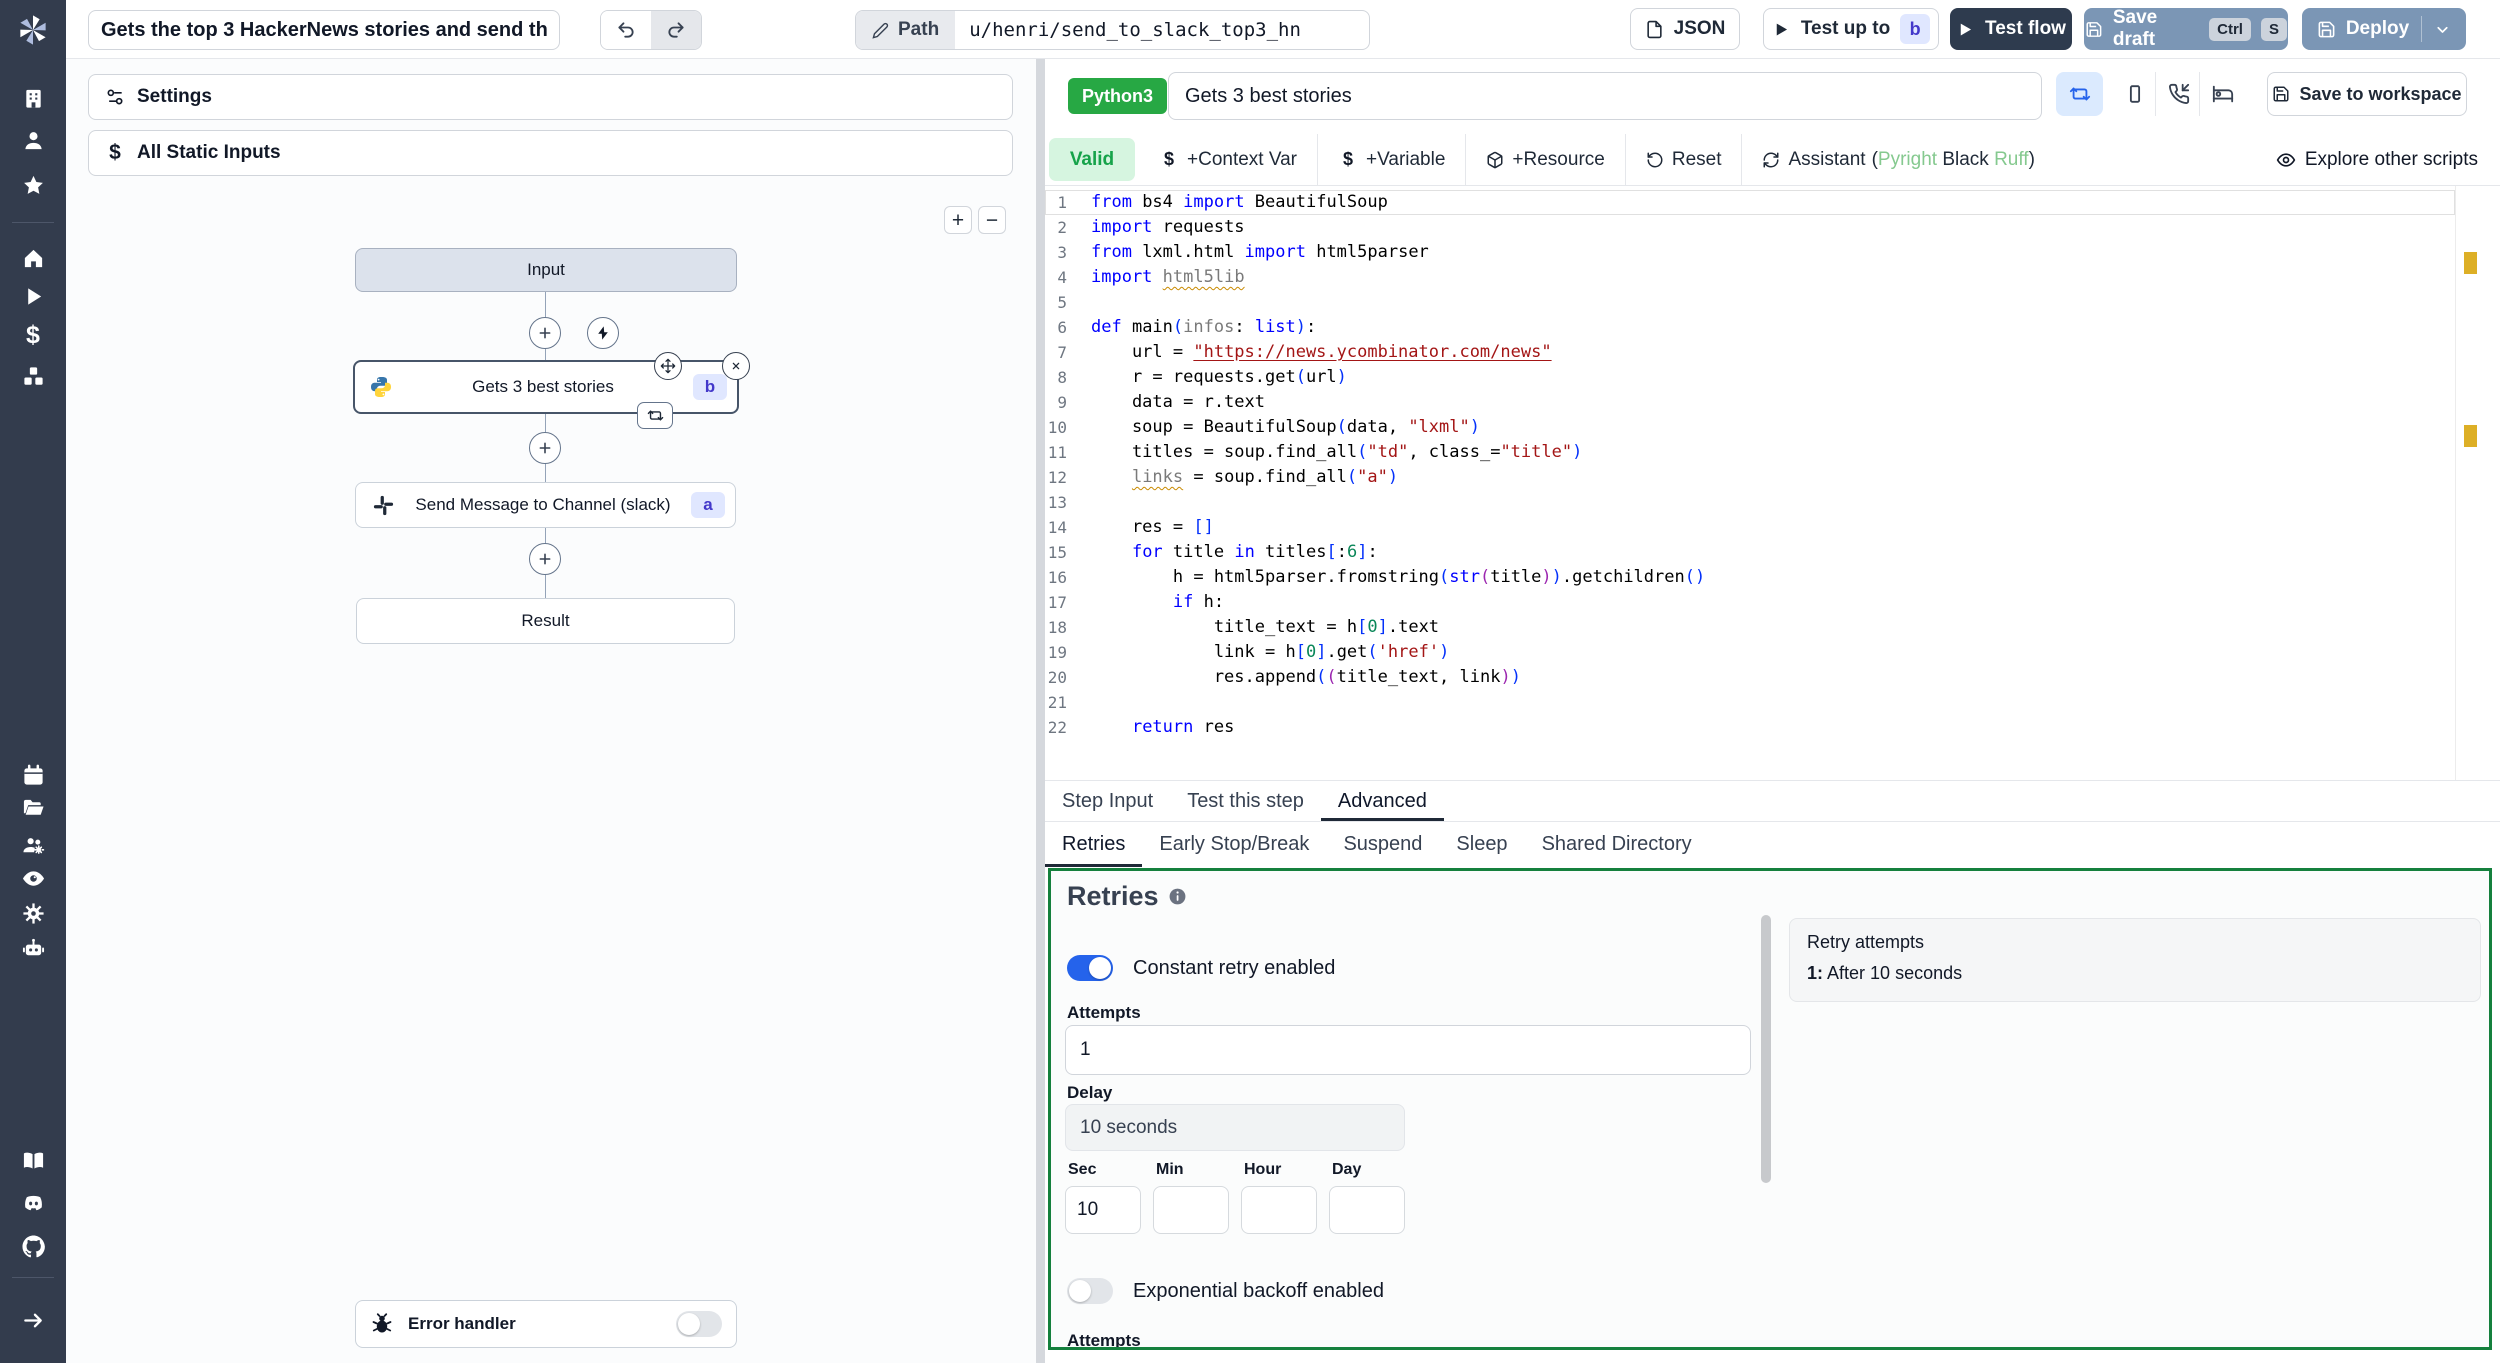  What do you see at coordinates (33, 1246) in the screenshot?
I see `github-icon` at bounding box center [33, 1246].